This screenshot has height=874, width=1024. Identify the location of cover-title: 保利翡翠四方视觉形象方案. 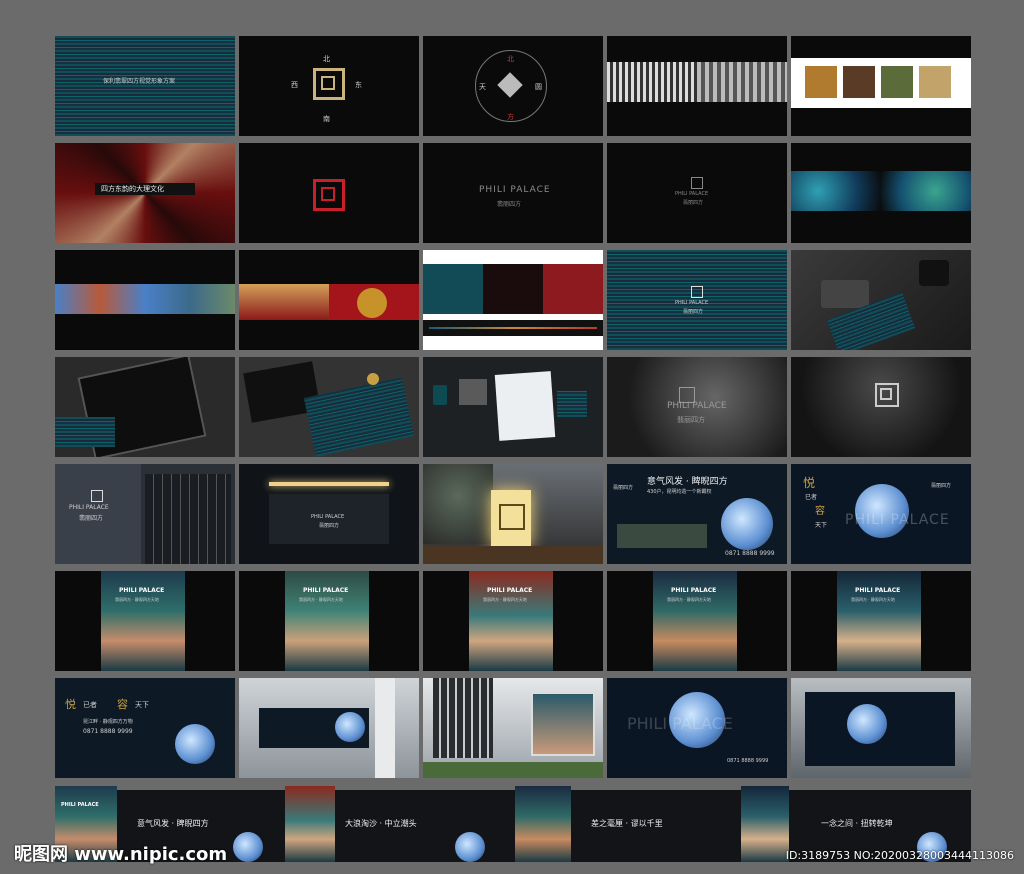
(139, 81).